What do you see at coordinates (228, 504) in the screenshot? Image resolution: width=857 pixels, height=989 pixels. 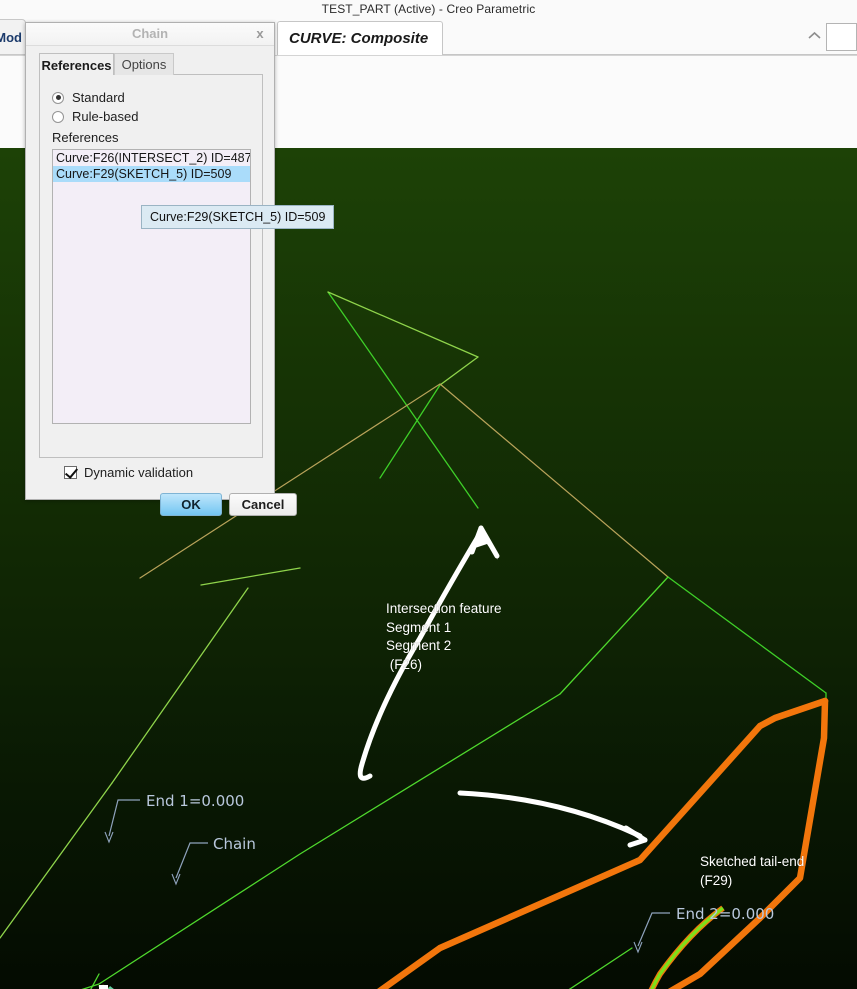 I see `dialog-button-row: OK Cancel` at bounding box center [228, 504].